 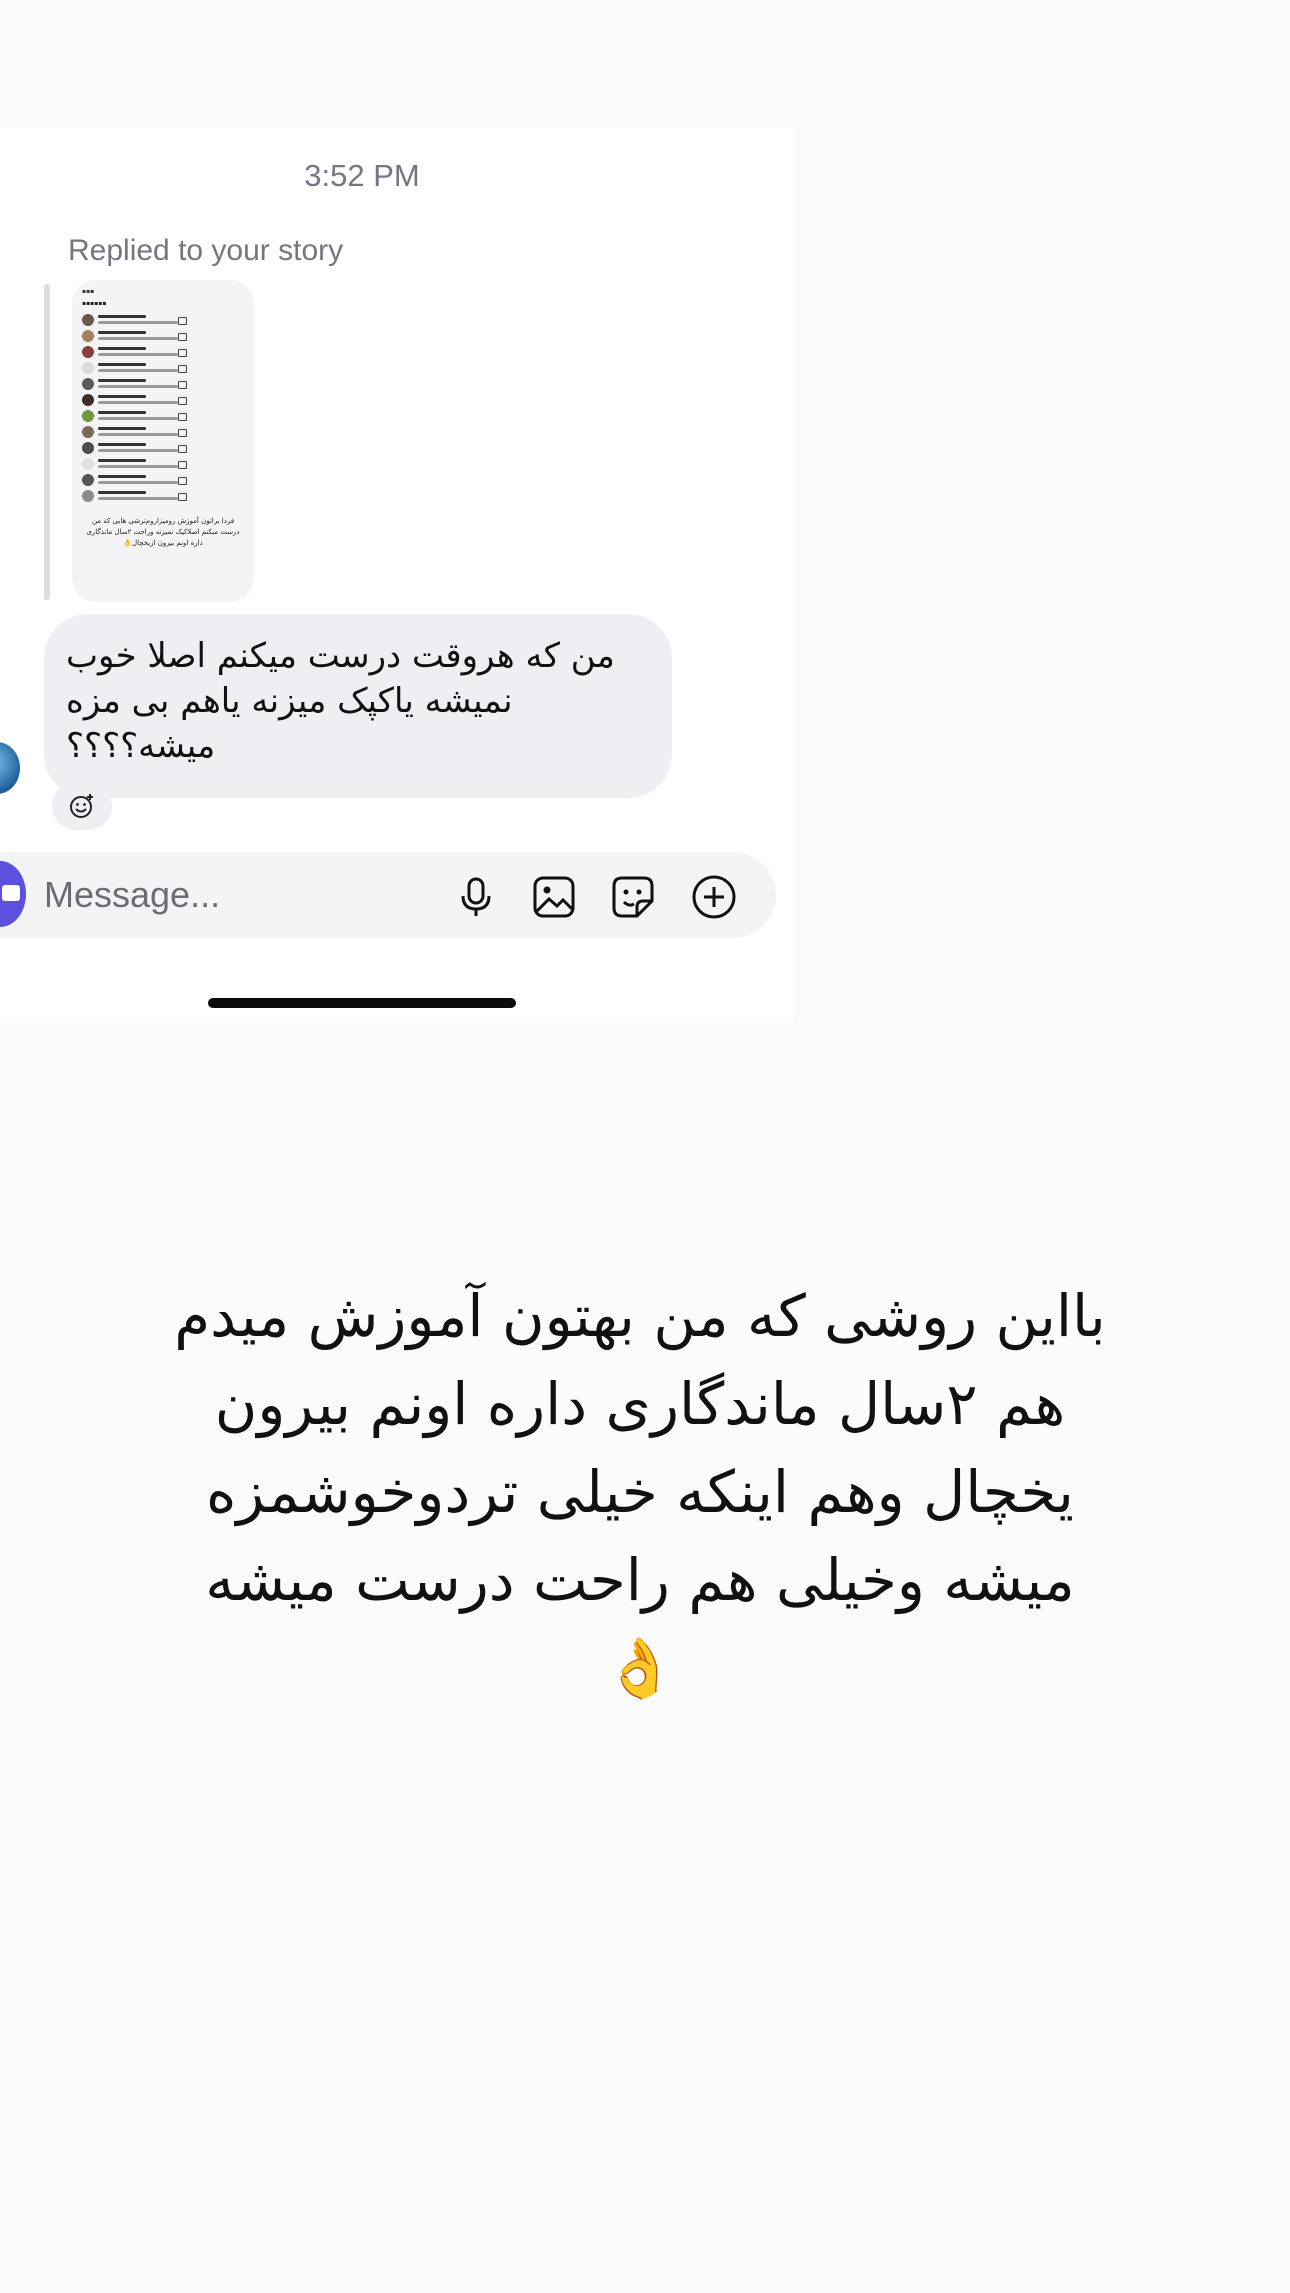 What do you see at coordinates (206, 250) in the screenshot?
I see `reply-label: Replied to your story` at bounding box center [206, 250].